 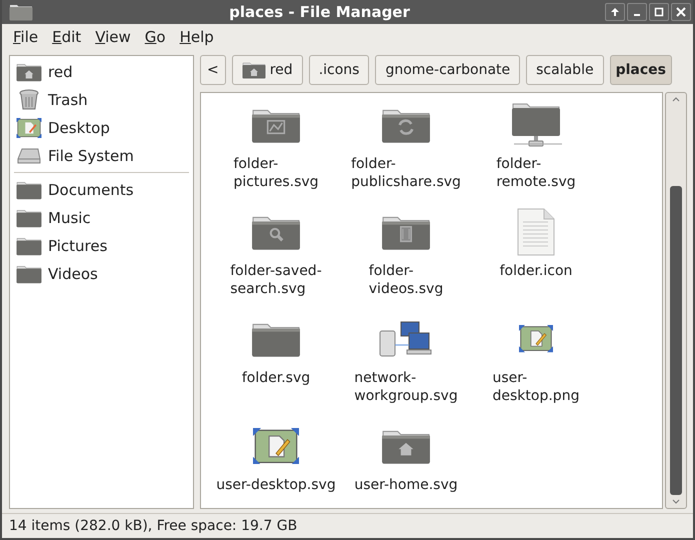 I want to click on hard-drive-icon, so click(x=29, y=156).